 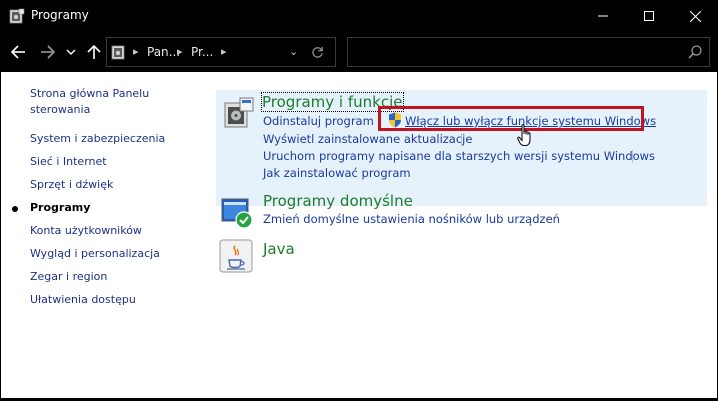 I want to click on refresh-button, so click(x=317, y=52).